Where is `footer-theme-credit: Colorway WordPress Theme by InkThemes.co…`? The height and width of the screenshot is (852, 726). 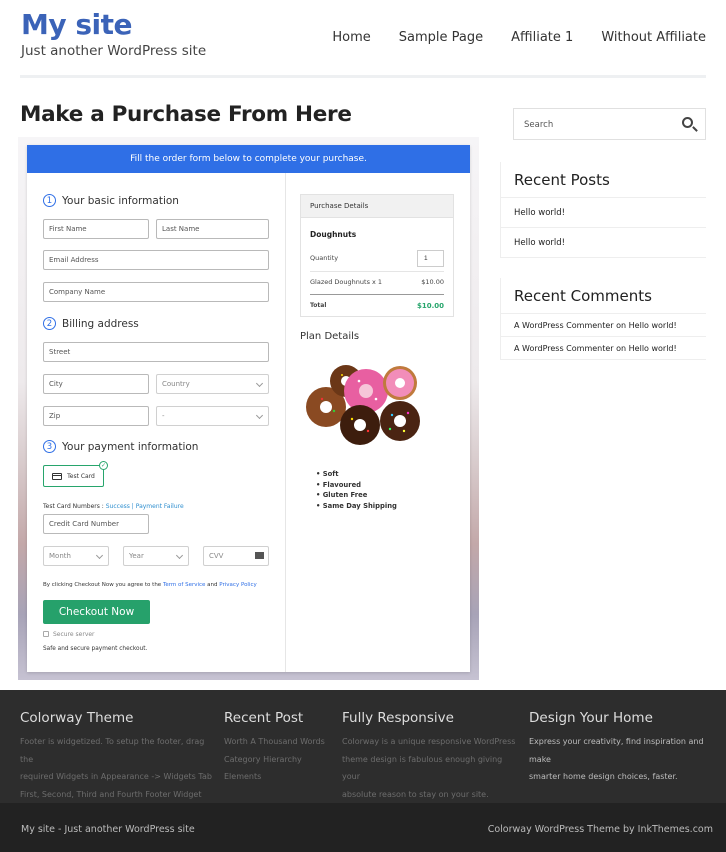
footer-theme-credit: Colorway WordPress Theme by InkThemes.co… is located at coordinates (600, 829).